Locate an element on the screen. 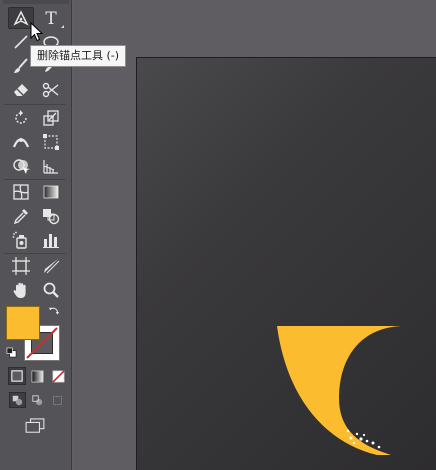 The width and height of the screenshot is (436, 470). screen-mode-icon is located at coordinates (35, 425).